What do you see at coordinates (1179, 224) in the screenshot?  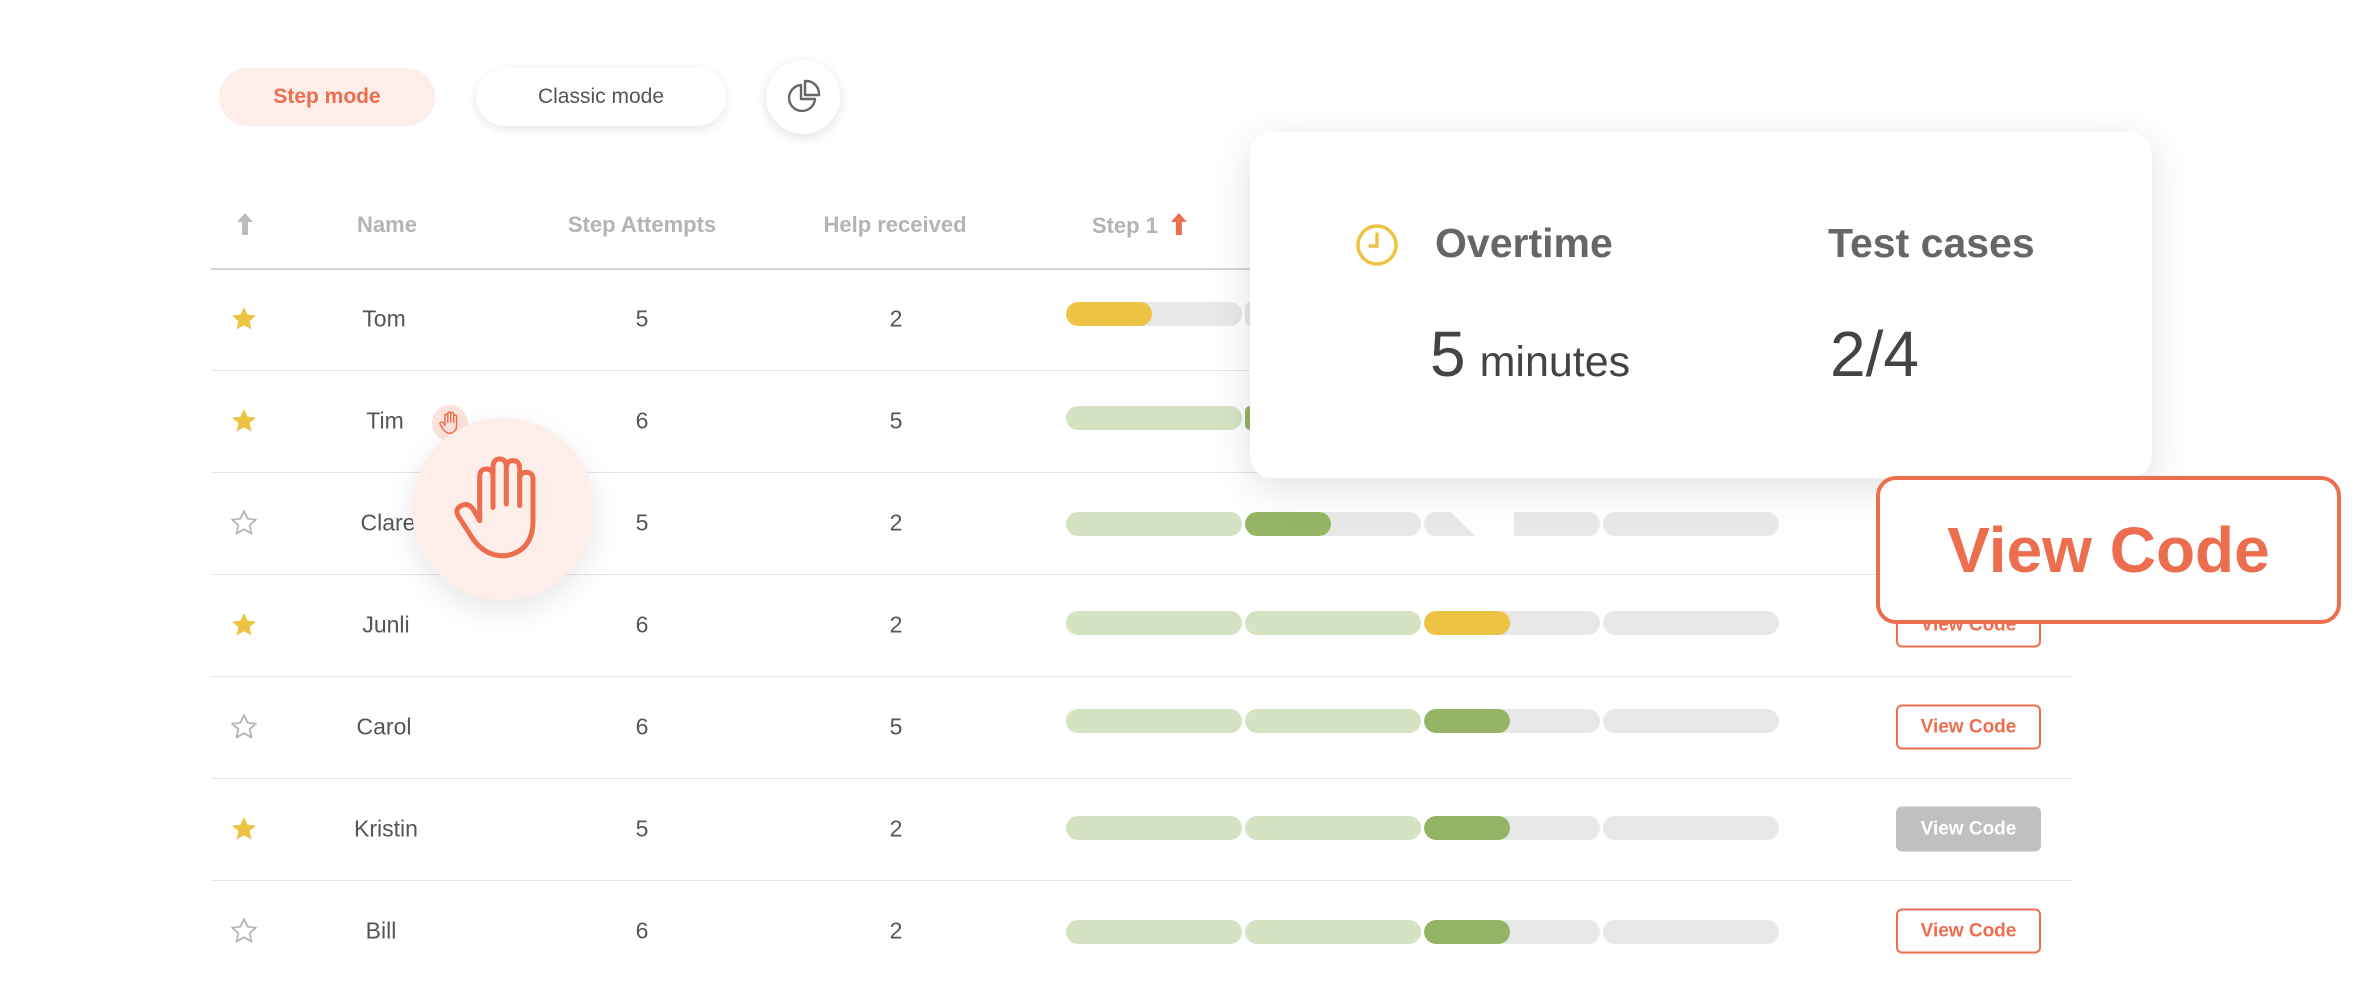 I see `sort-up-arrow-icon` at bounding box center [1179, 224].